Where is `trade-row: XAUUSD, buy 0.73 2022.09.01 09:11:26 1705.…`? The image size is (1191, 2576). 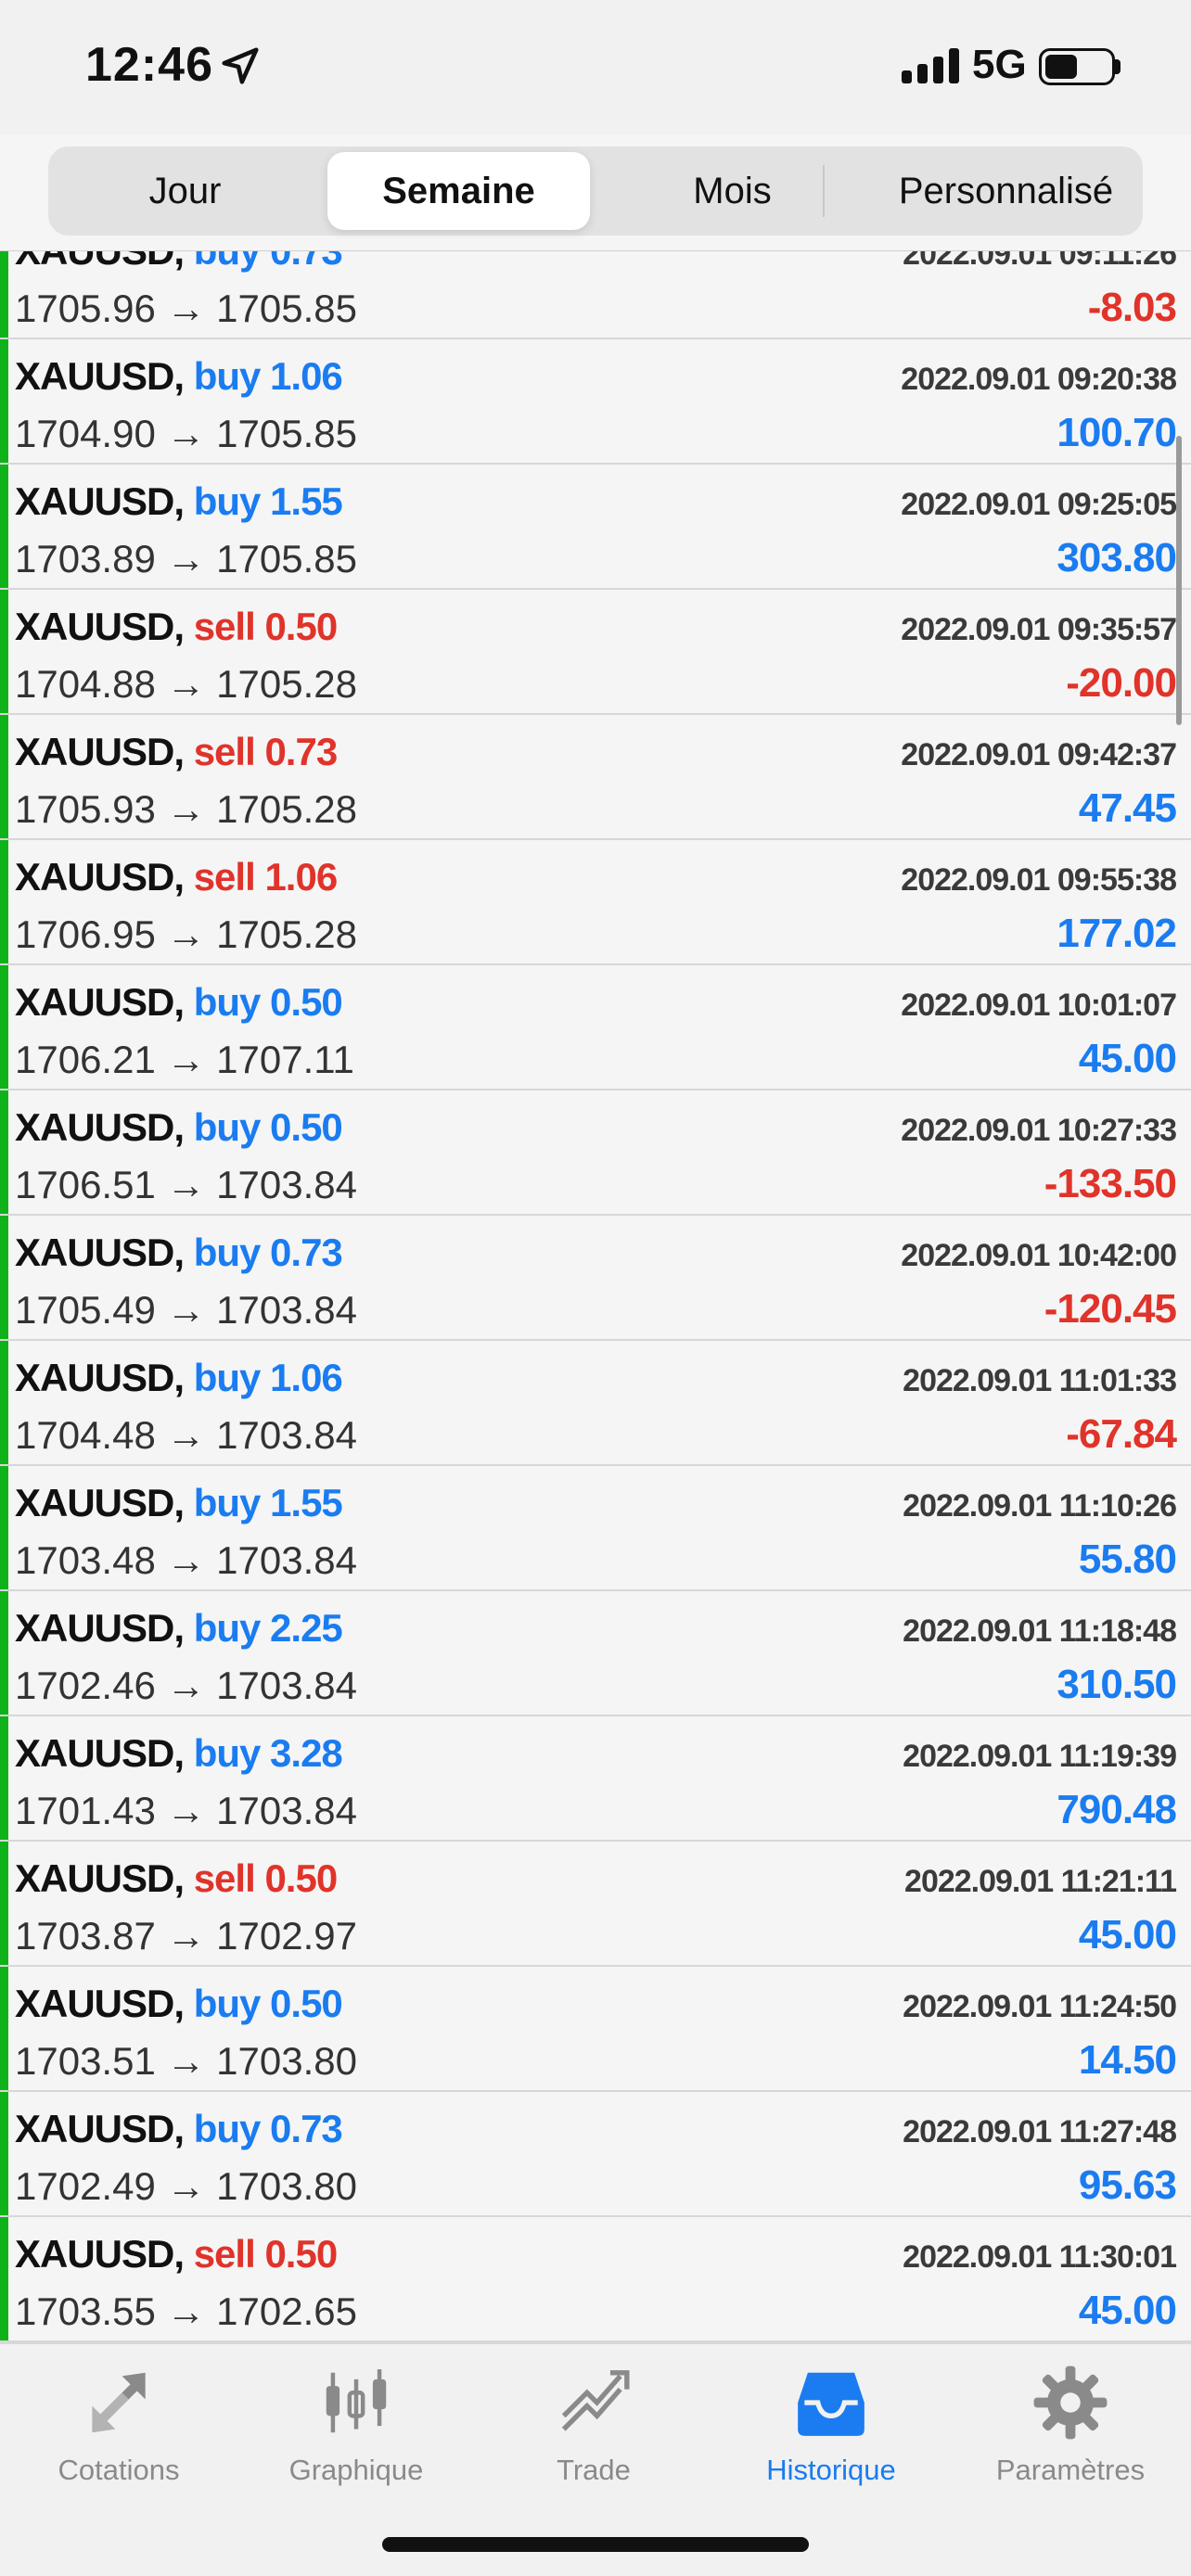 trade-row: XAUUSD, buy 0.73 2022.09.01 09:11:26 1705.… is located at coordinates (595, 295).